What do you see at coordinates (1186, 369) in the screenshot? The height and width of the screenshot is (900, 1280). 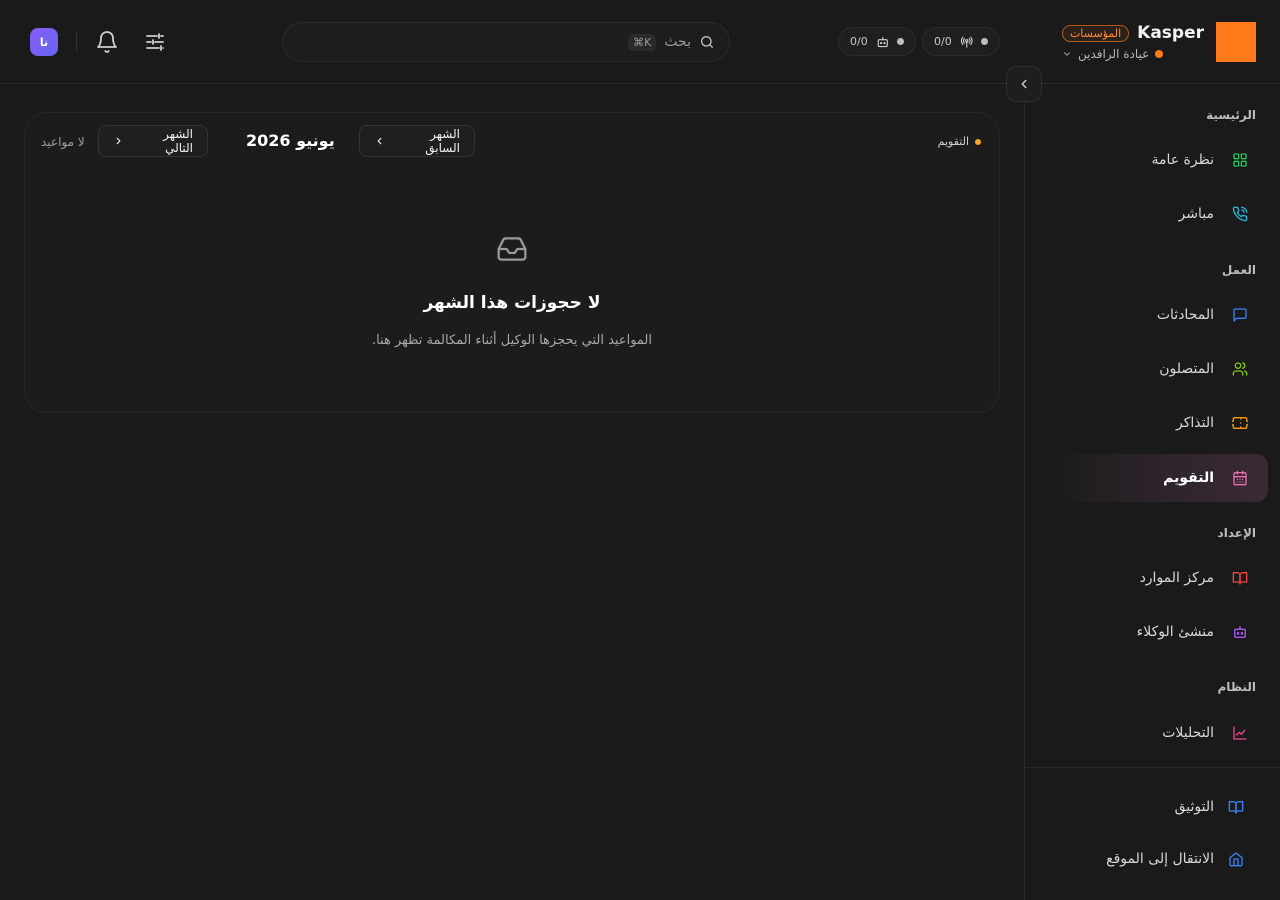 I see `sidebar-item-label: المتصلون` at bounding box center [1186, 369].